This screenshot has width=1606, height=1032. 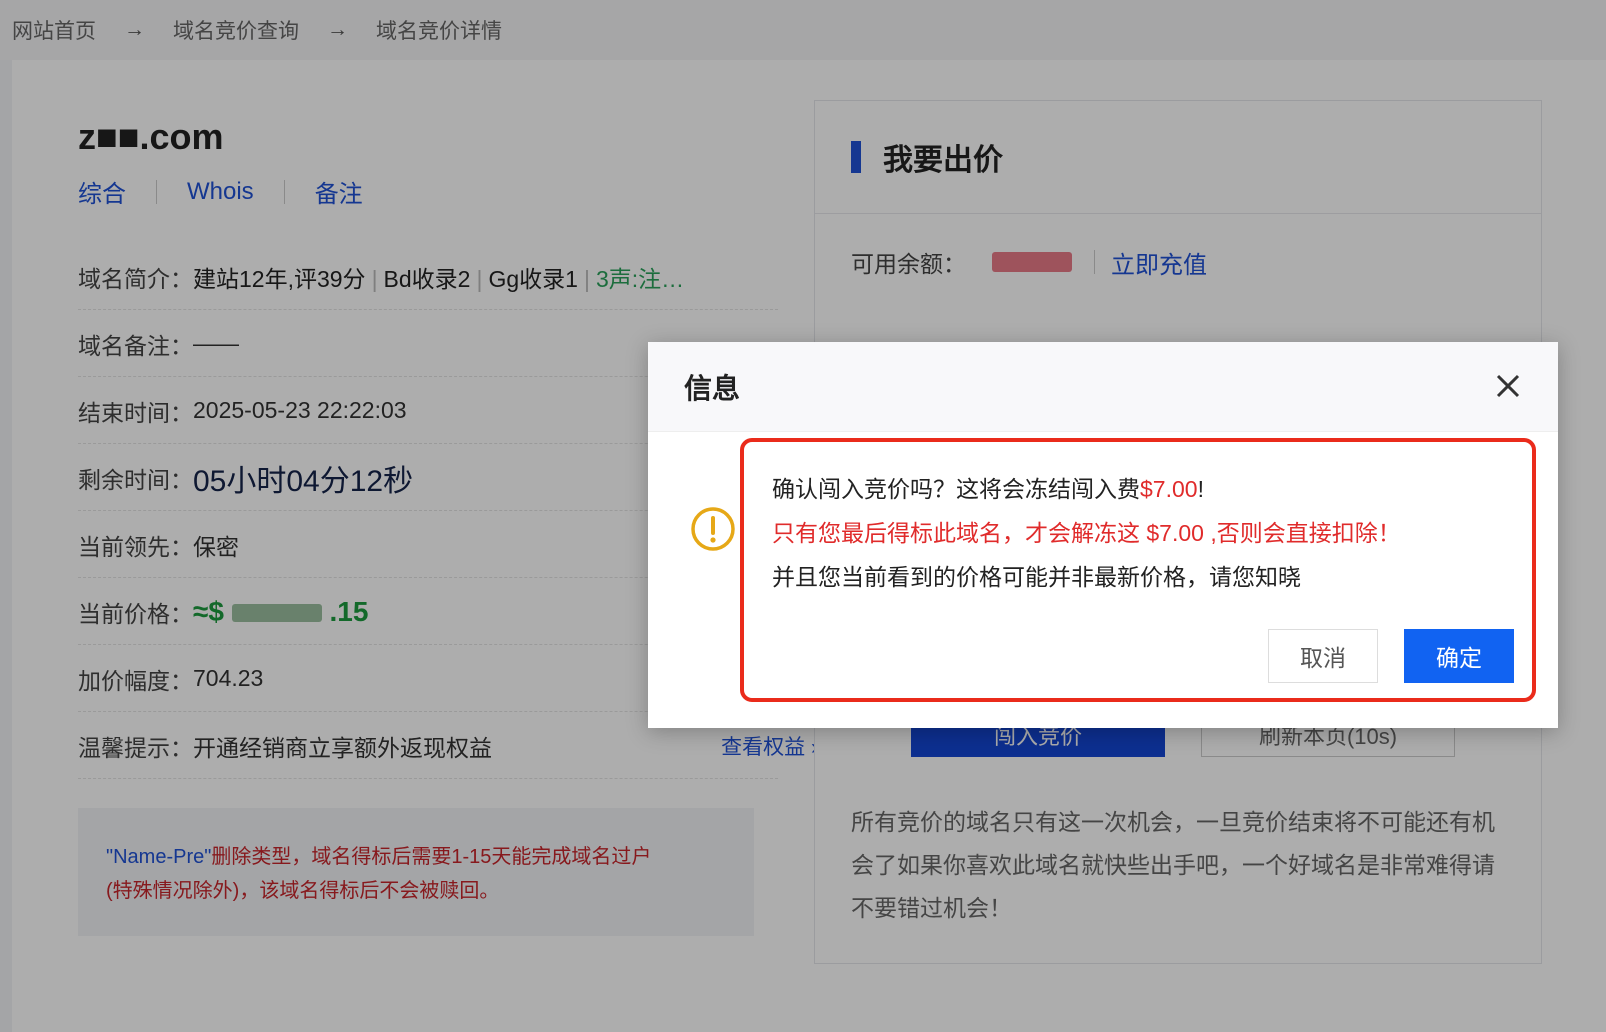 What do you see at coordinates (1169, 489) in the screenshot?
I see `msg1-amount: $7.00` at bounding box center [1169, 489].